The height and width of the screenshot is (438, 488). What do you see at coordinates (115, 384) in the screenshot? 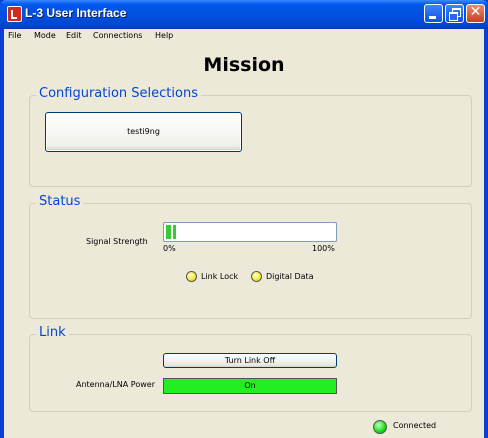
I see `antenna-power-label: Antenna/LNA Power` at bounding box center [115, 384].